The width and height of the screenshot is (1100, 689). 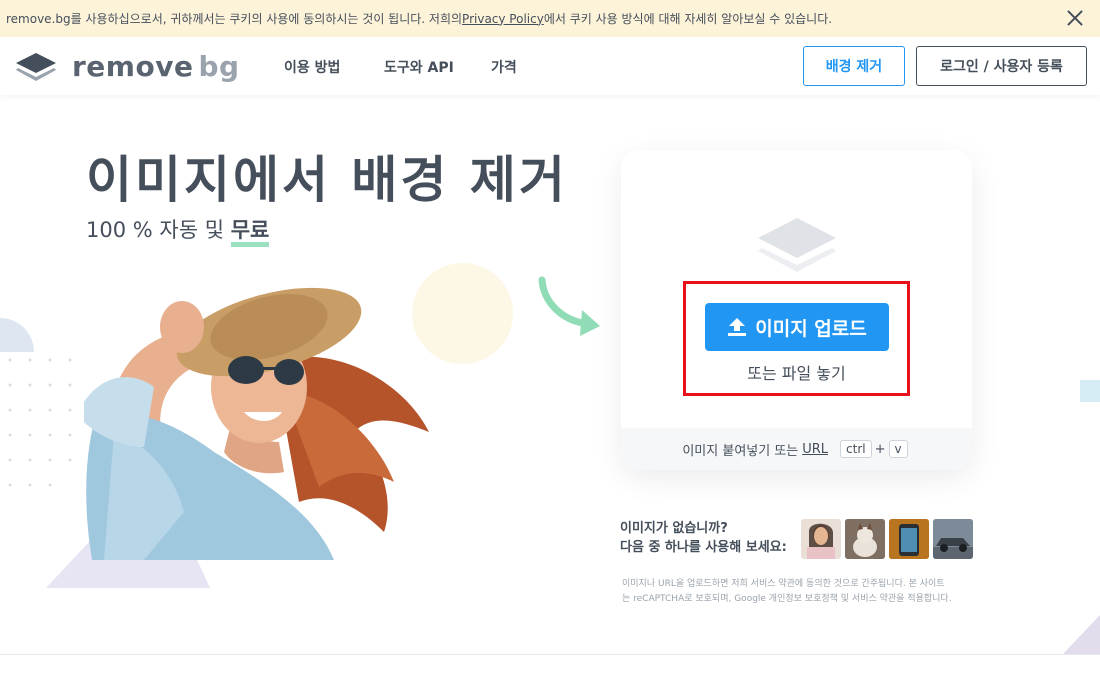 What do you see at coordinates (856, 449) in the screenshot?
I see `ctrl-key: ctrl` at bounding box center [856, 449].